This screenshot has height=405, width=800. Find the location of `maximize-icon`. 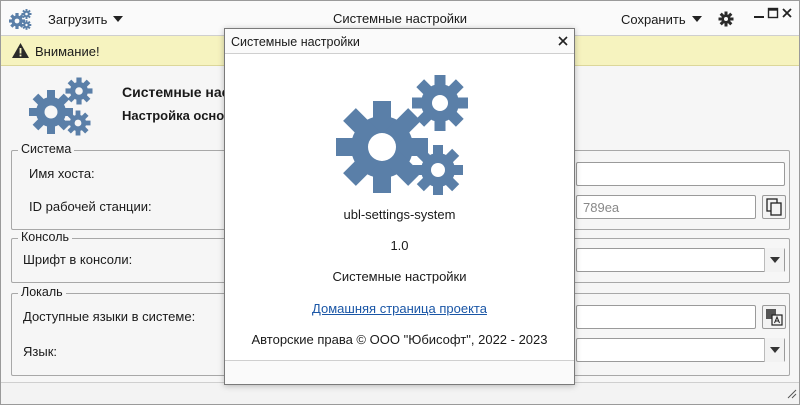

maximize-icon is located at coordinates (773, 13).